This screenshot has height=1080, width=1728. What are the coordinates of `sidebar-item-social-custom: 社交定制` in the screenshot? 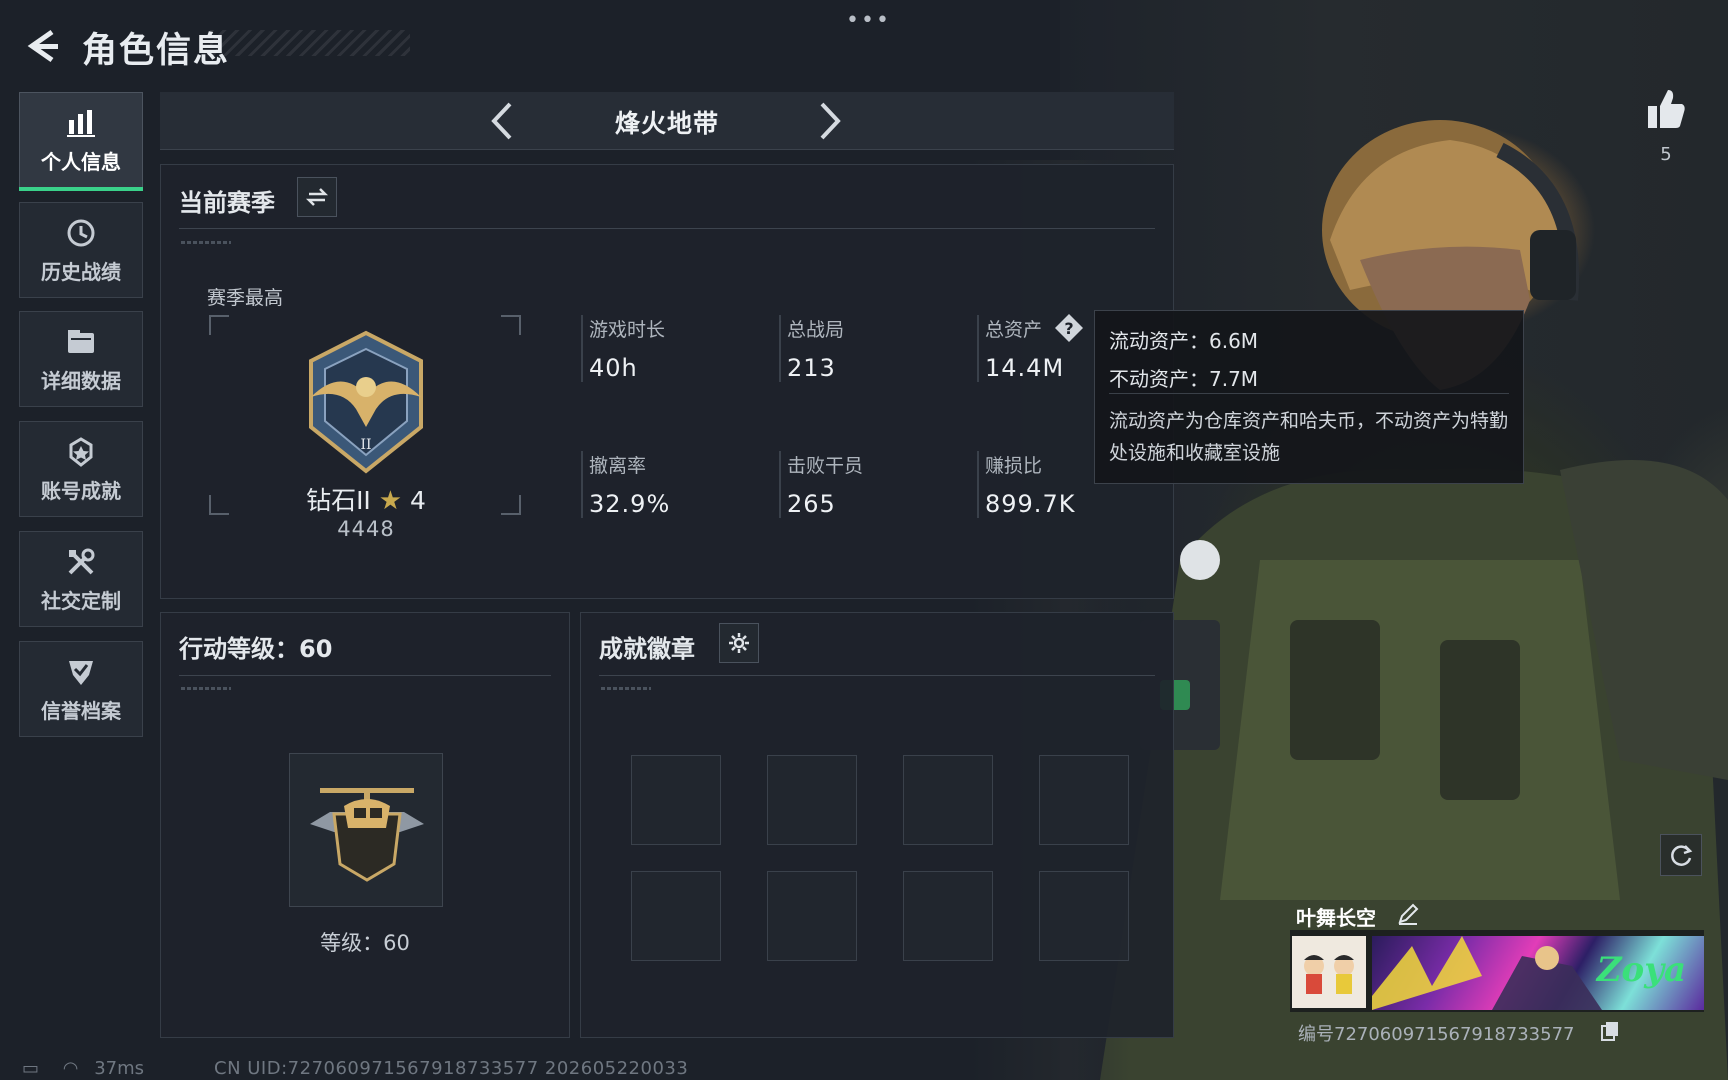 It's located at (81, 579).